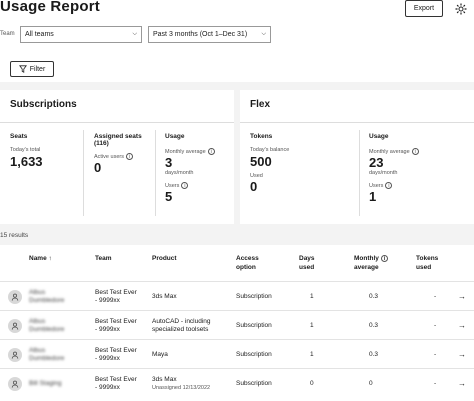 Image resolution: width=474 pixels, height=401 pixels. I want to click on filter-button: Filter, so click(32, 69).